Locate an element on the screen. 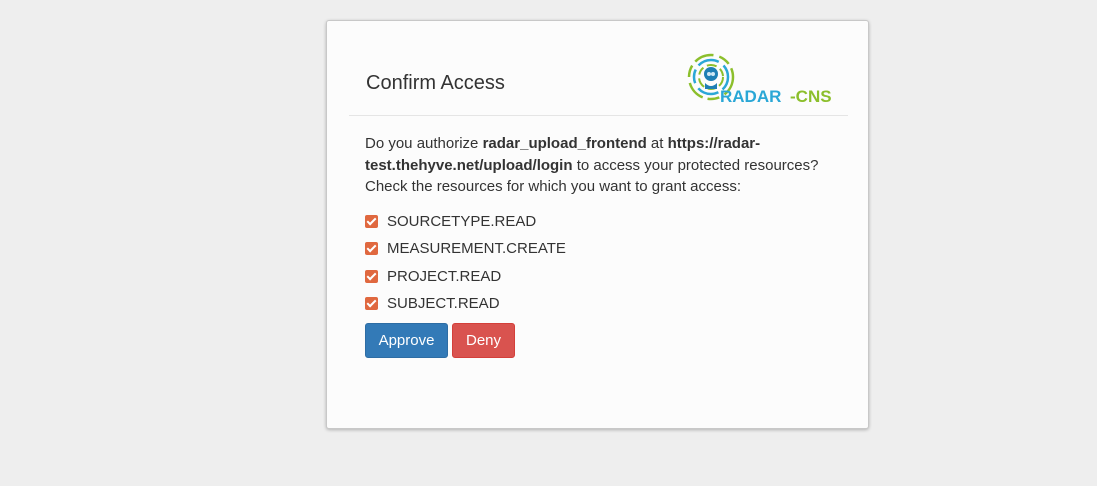  scope-label: MEASUREMENT.CREATE is located at coordinates (476, 249).